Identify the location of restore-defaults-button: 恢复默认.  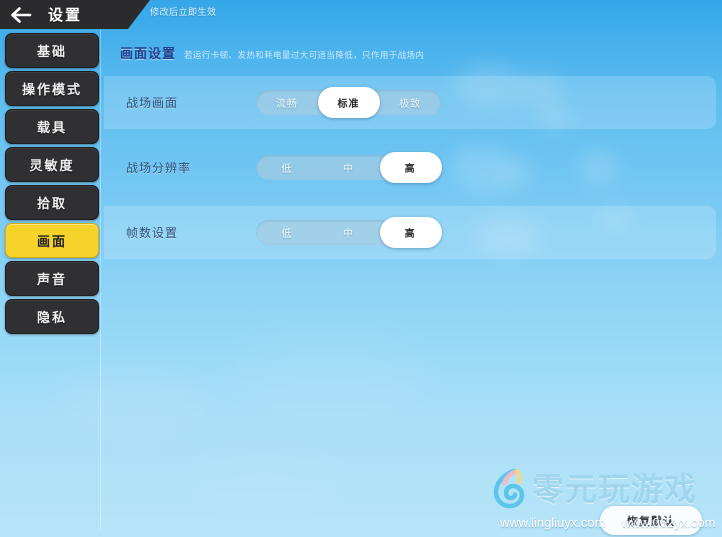
(651, 520).